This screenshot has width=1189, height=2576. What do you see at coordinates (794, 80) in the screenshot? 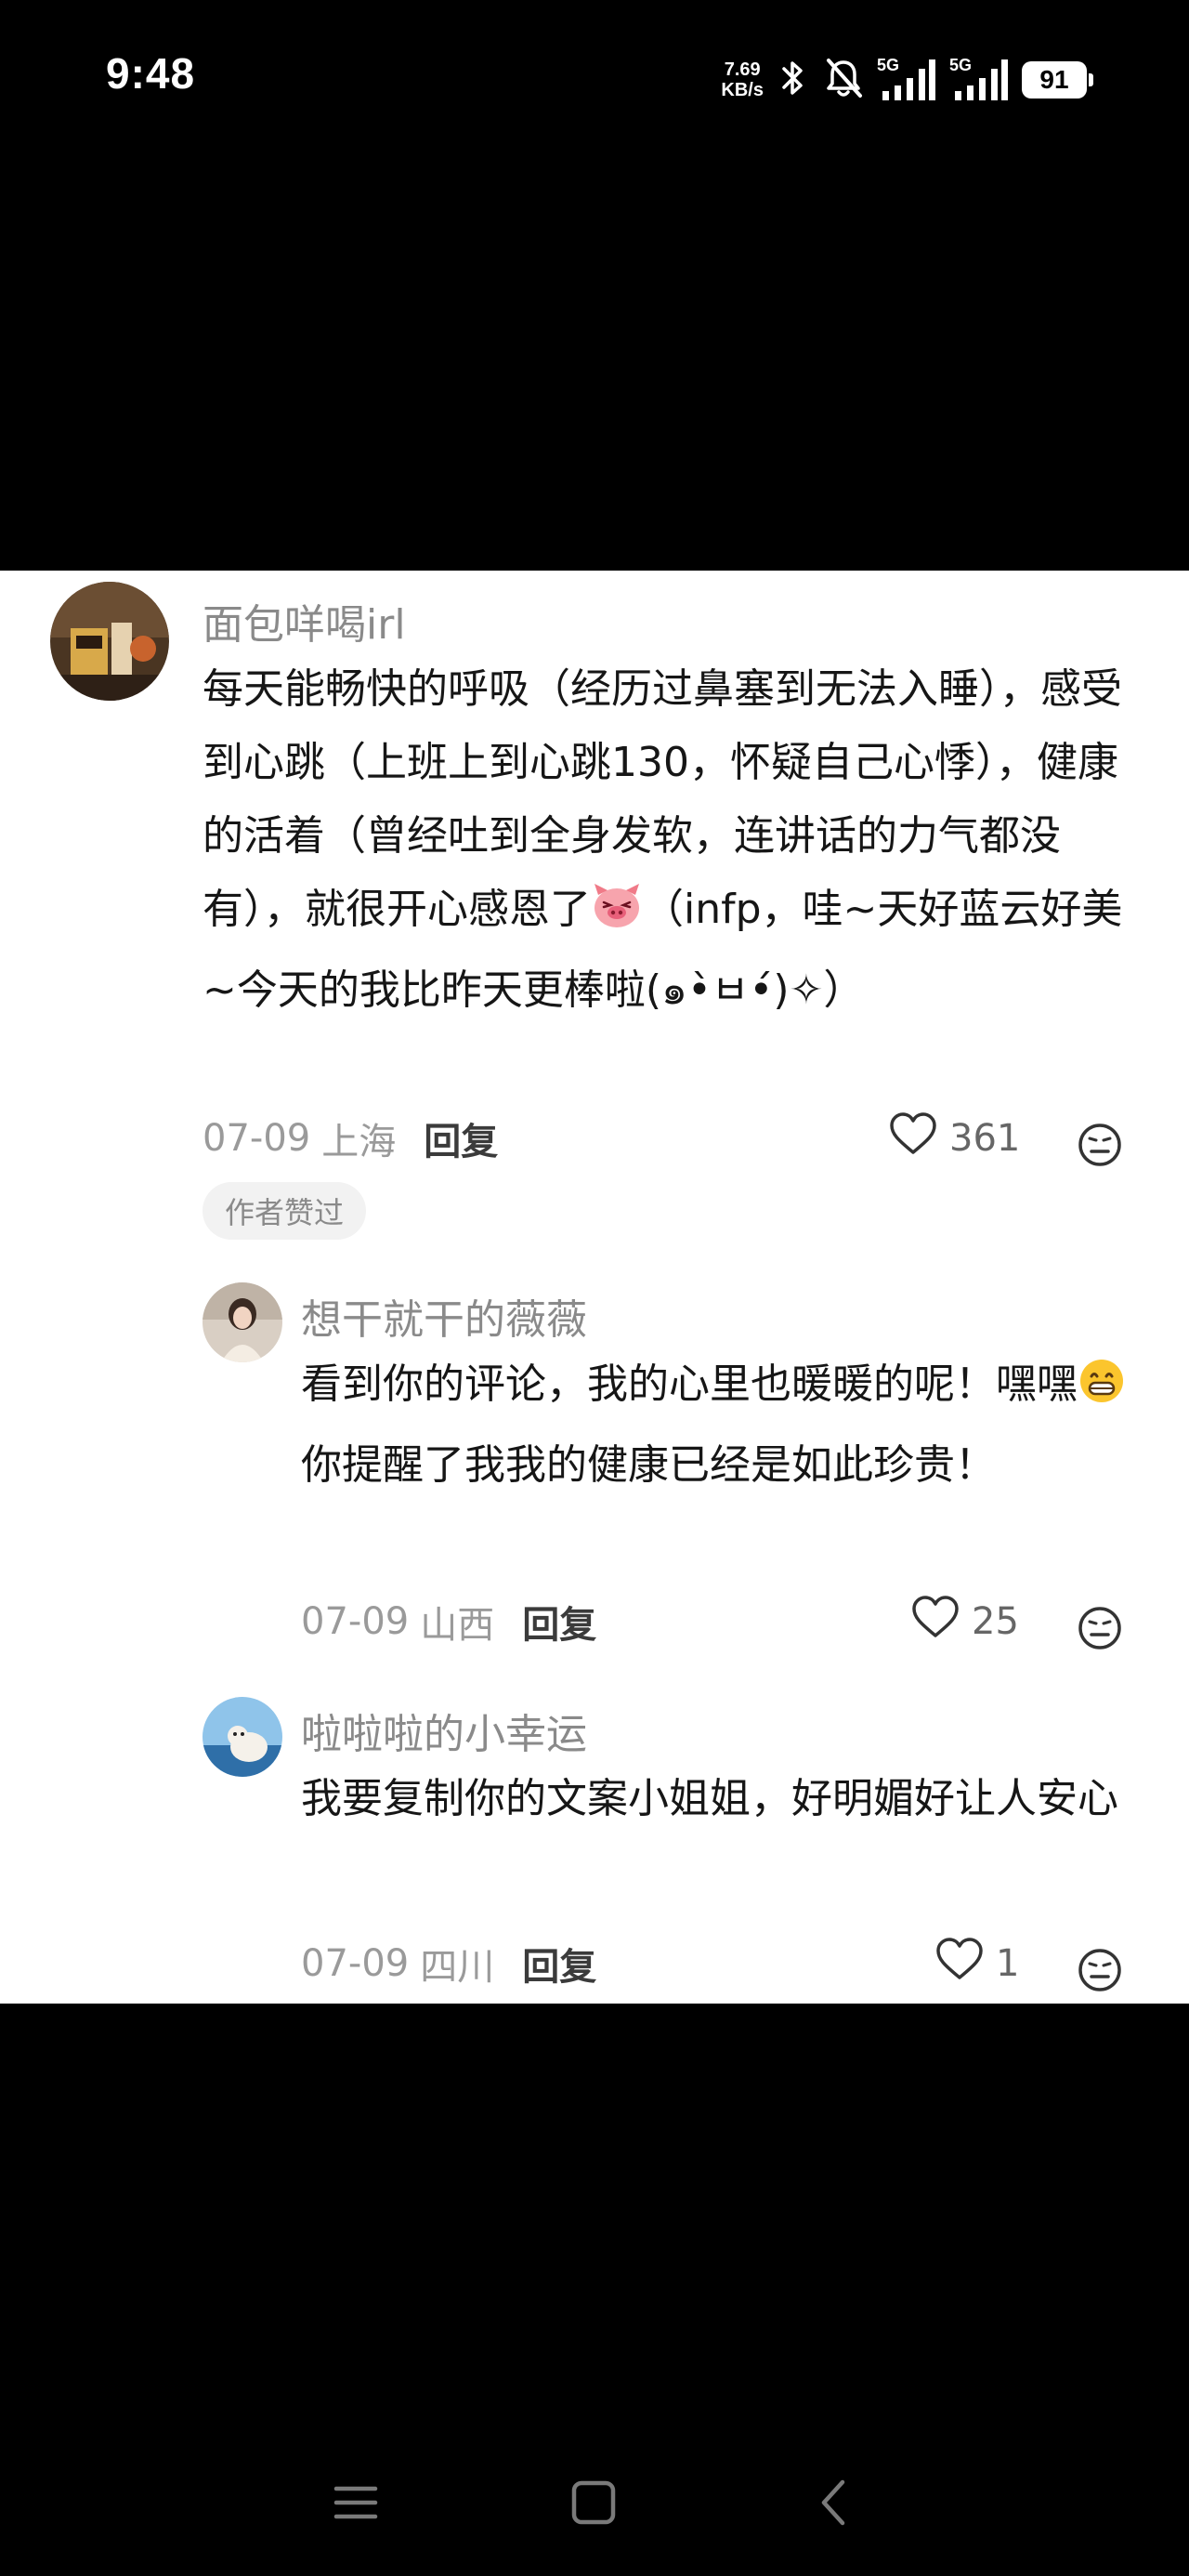
I see `bluetooth-icon` at bounding box center [794, 80].